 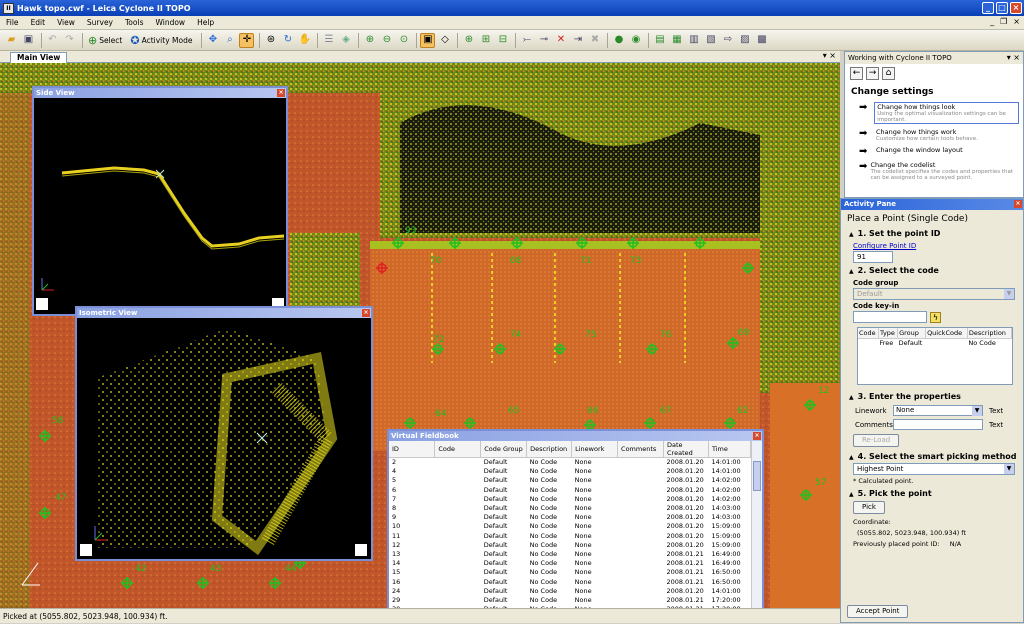 What do you see at coordinates (270, 40) in the screenshot?
I see `orbit-icon: ⊛` at bounding box center [270, 40].